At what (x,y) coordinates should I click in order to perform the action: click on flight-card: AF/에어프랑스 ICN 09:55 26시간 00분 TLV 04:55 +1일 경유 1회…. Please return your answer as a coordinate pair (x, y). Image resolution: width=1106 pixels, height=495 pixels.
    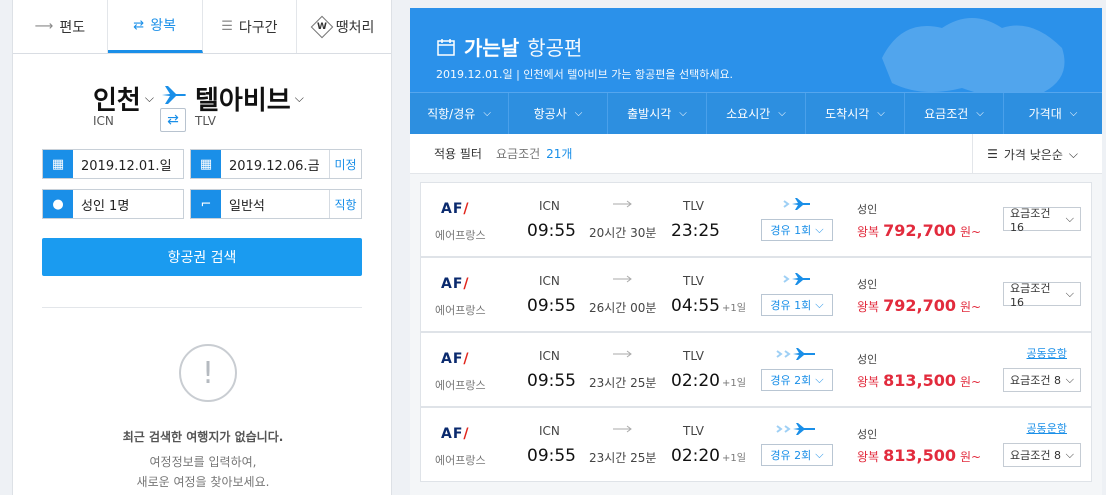
    Looking at the image, I should click on (756, 294).